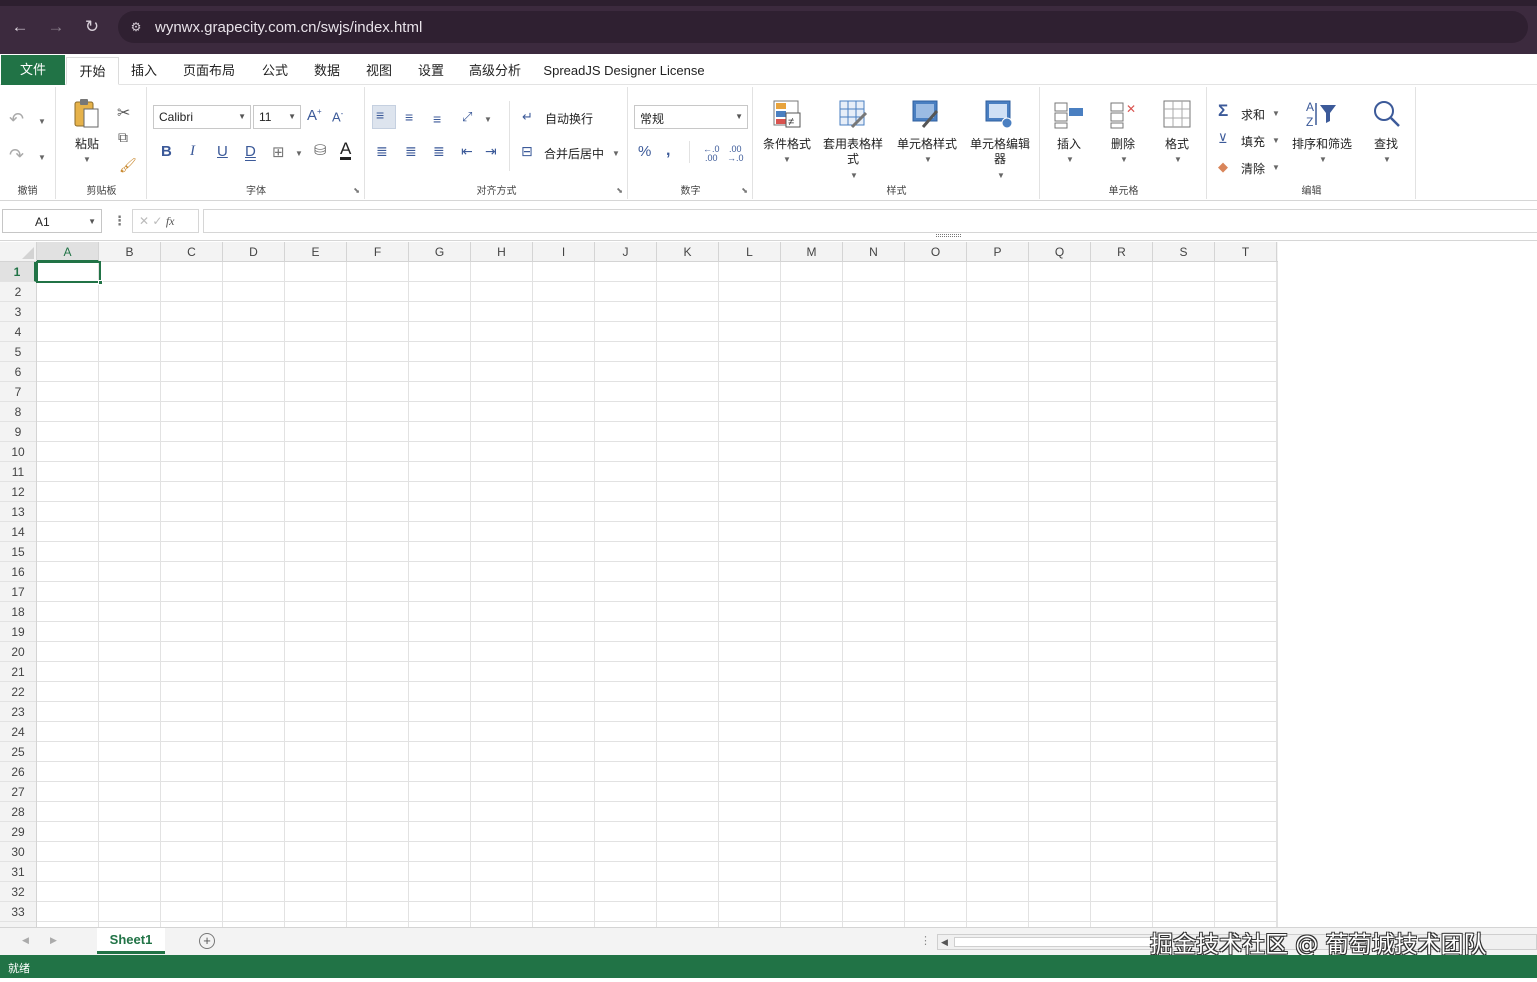 This screenshot has height=982, width=1537. Describe the element at coordinates (192, 151) in the screenshot. I see `italic-icon: I` at that location.